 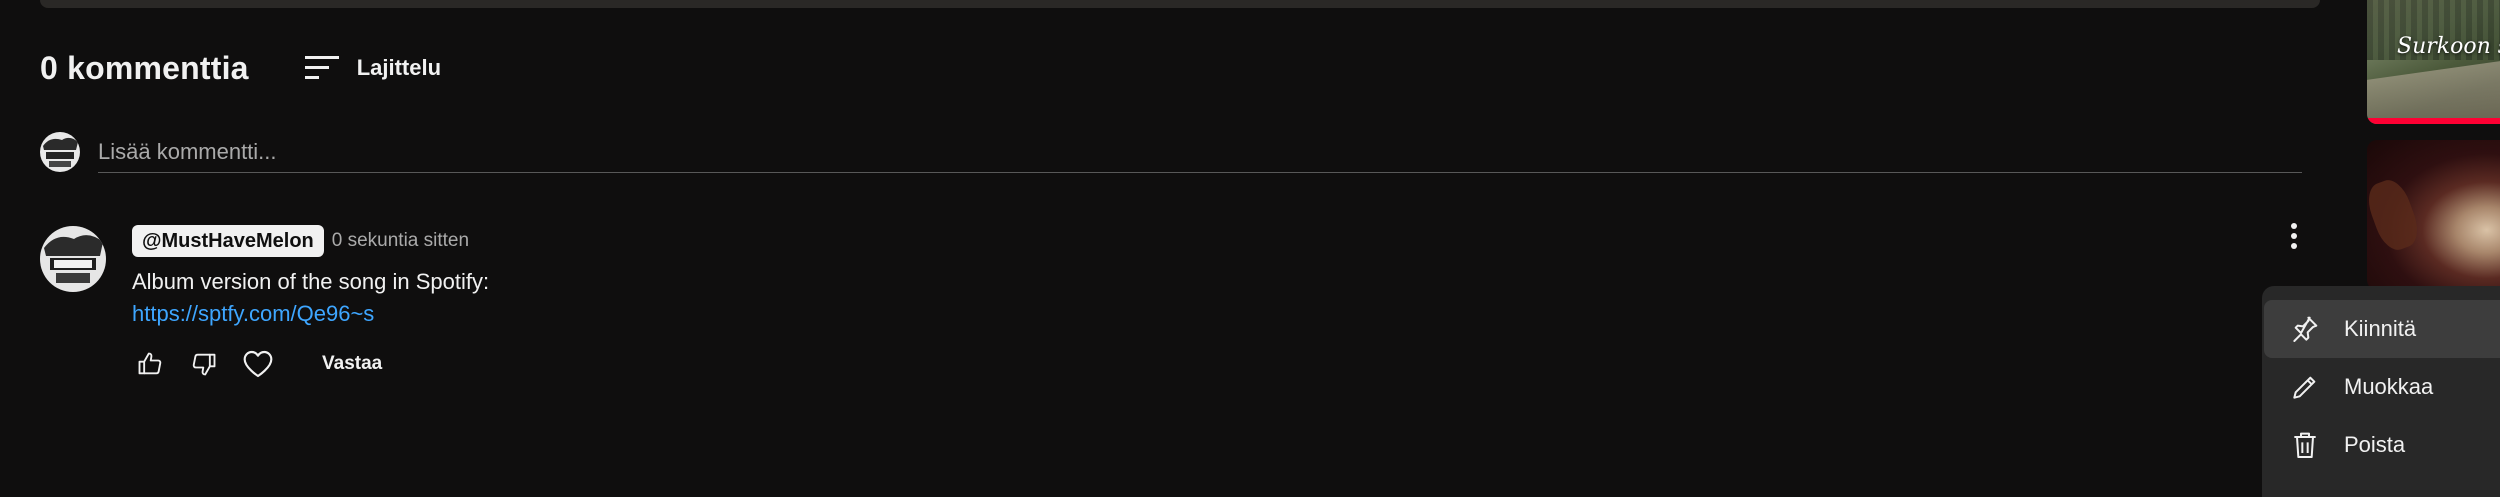 I want to click on comment-link: https://sptfy.com/Qe96~s, so click(x=310, y=314).